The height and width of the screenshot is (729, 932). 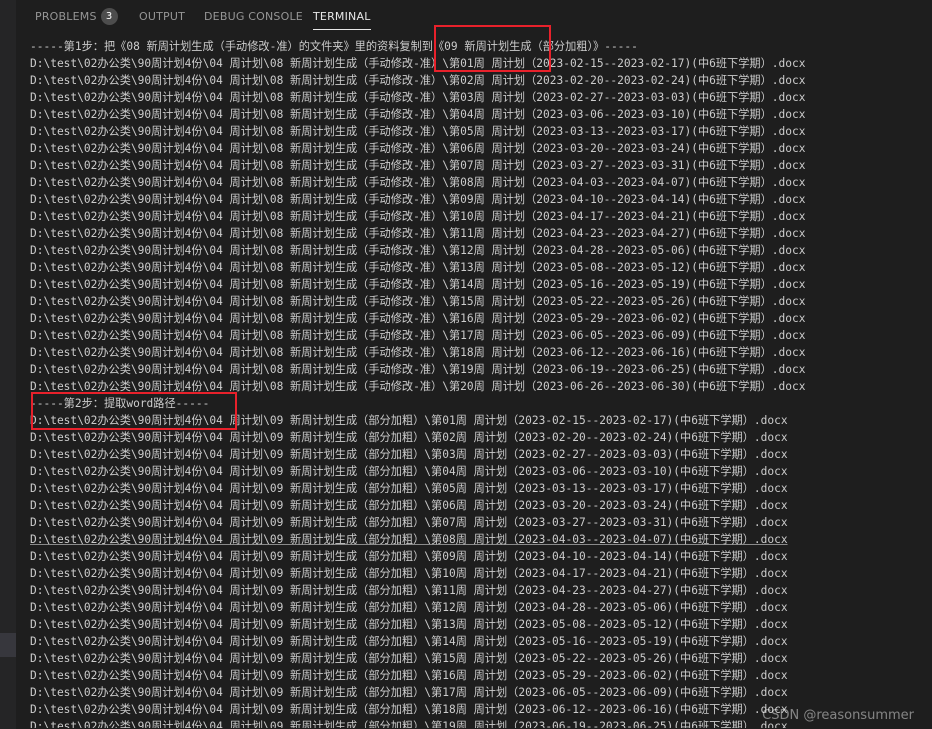 I want to click on terminal-step-heading: -----第2步：提取word路径-----, so click(x=120, y=403).